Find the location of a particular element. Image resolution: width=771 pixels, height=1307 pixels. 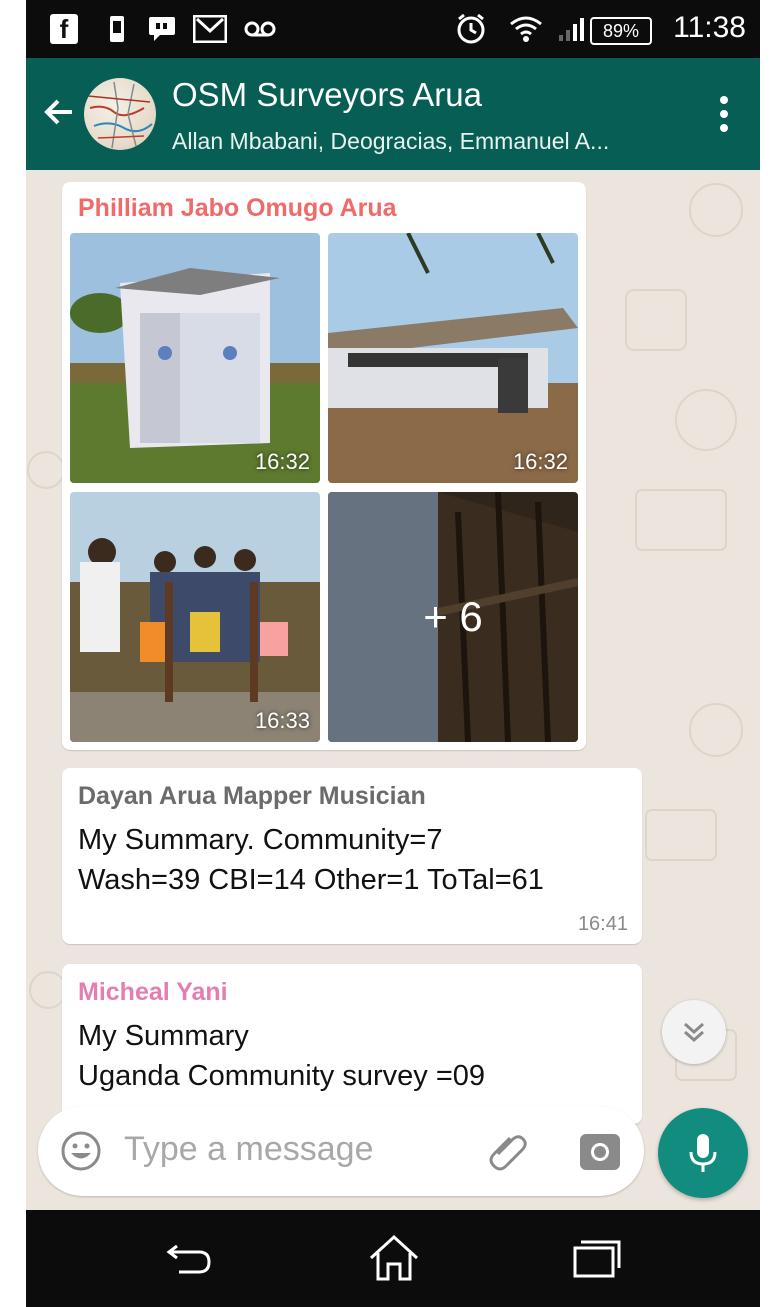

home-icon is located at coordinates (394, 1257).